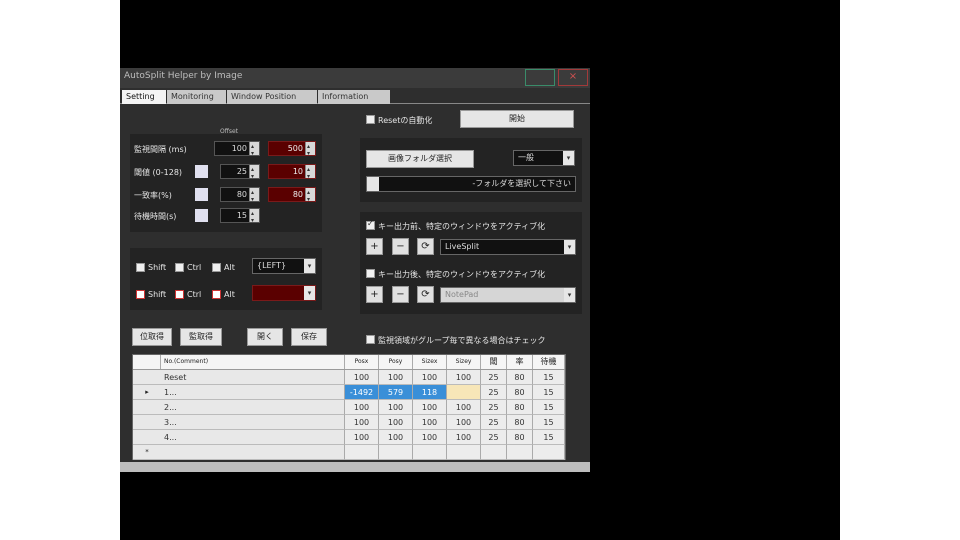  Describe the element at coordinates (144, 97) in the screenshot. I see `tab-setting: Setting` at that location.